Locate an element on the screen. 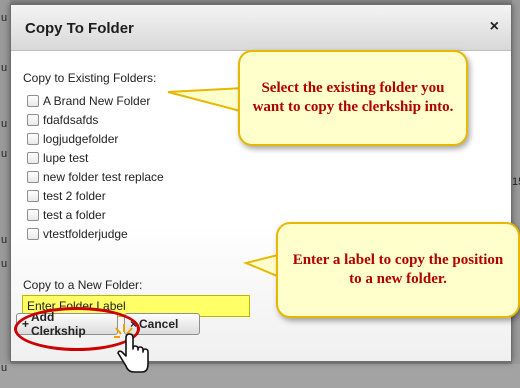 This screenshot has height=388, width=520. folder-item: logjudgefolder is located at coordinates (95, 138).